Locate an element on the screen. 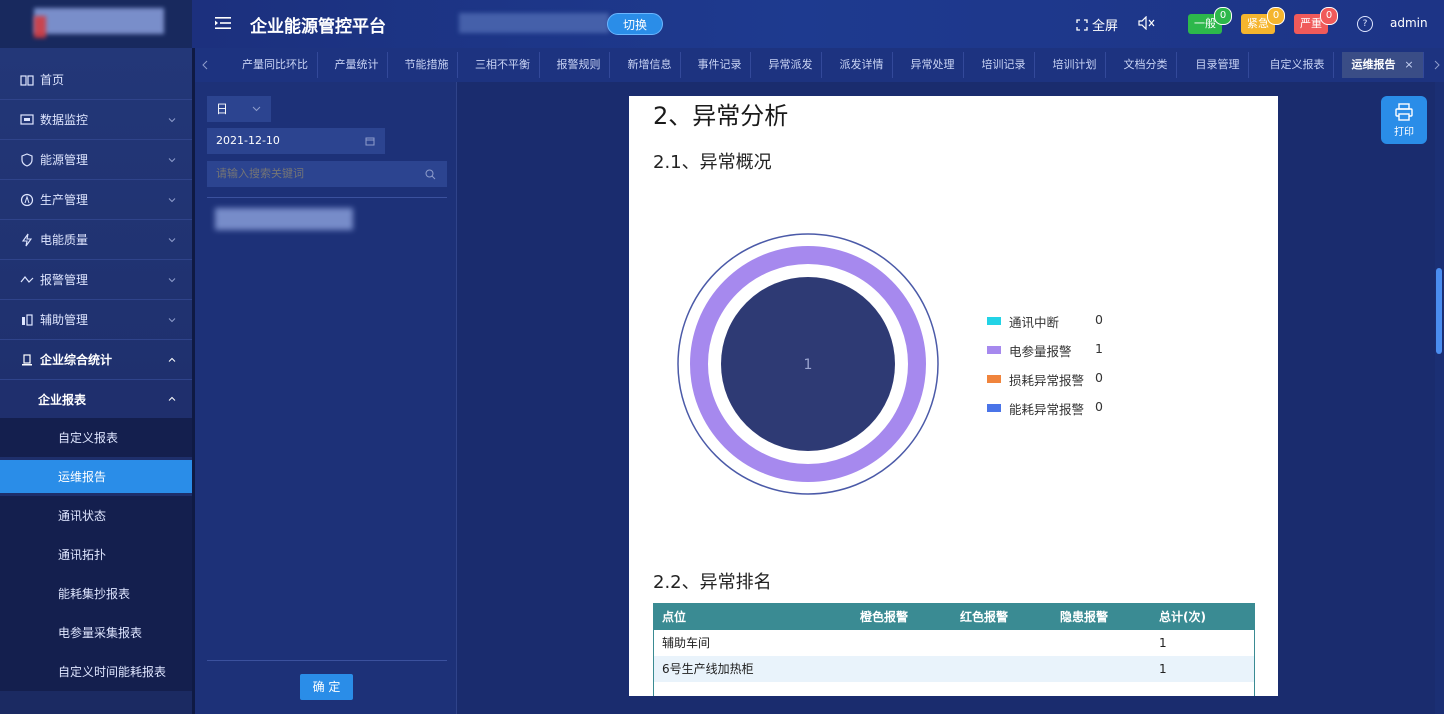 The height and width of the screenshot is (714, 1444). tab-three-phase: 三相不平衡 is located at coordinates (503, 65).